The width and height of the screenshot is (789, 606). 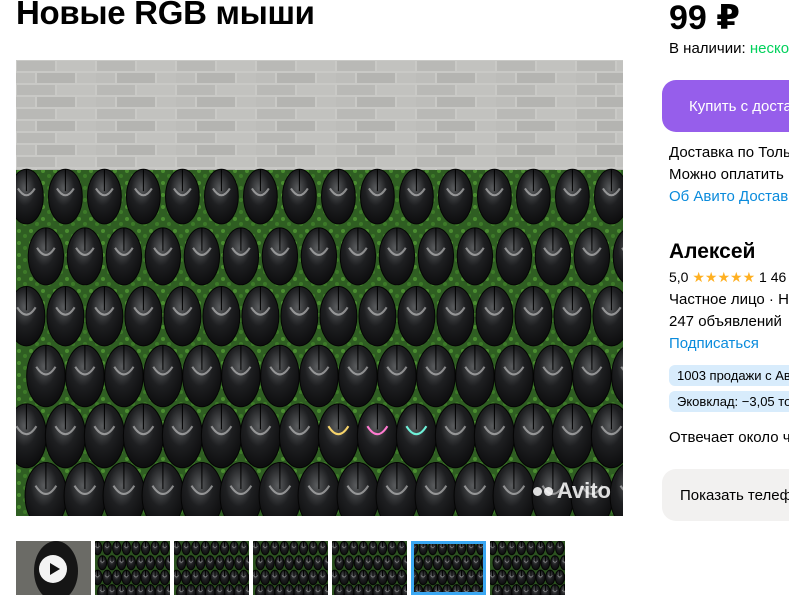 What do you see at coordinates (724, 277) in the screenshot?
I see `rating-stars-icon: ★★★★★` at bounding box center [724, 277].